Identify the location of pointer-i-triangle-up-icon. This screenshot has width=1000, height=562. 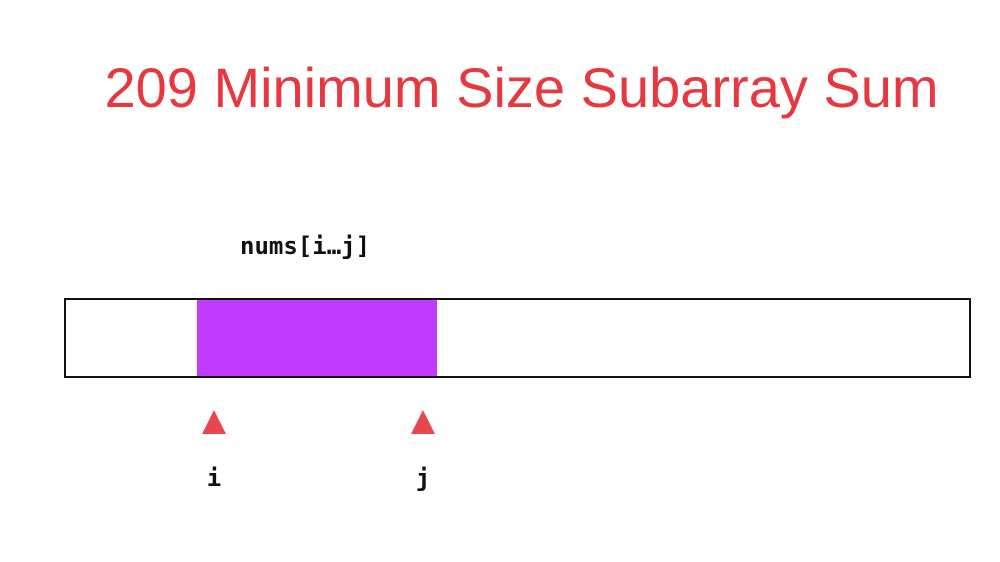
(214, 422).